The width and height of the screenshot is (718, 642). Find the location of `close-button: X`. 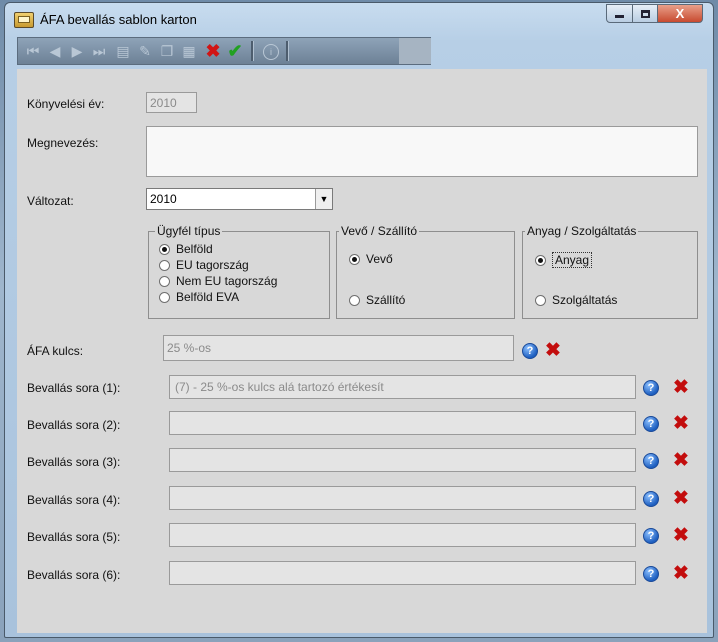

close-button: X is located at coordinates (680, 13).